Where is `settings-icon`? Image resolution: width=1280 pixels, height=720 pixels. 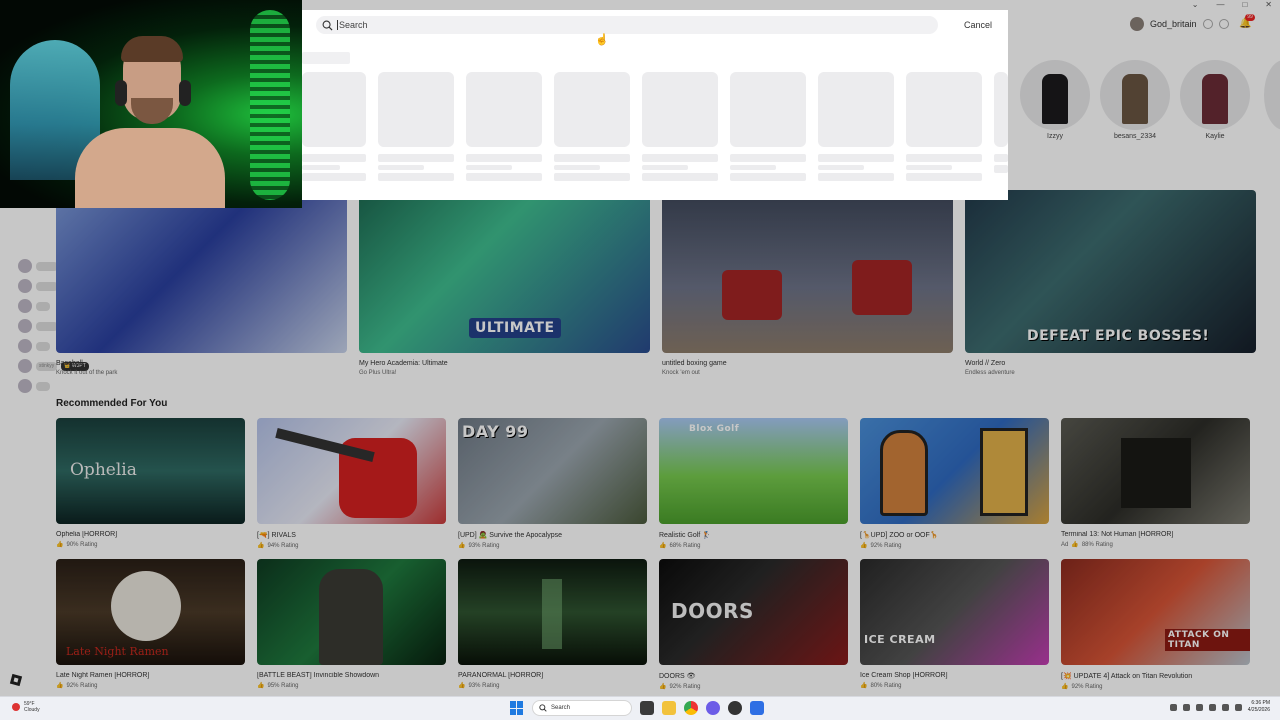
settings-icon is located at coordinates (1223, 24).